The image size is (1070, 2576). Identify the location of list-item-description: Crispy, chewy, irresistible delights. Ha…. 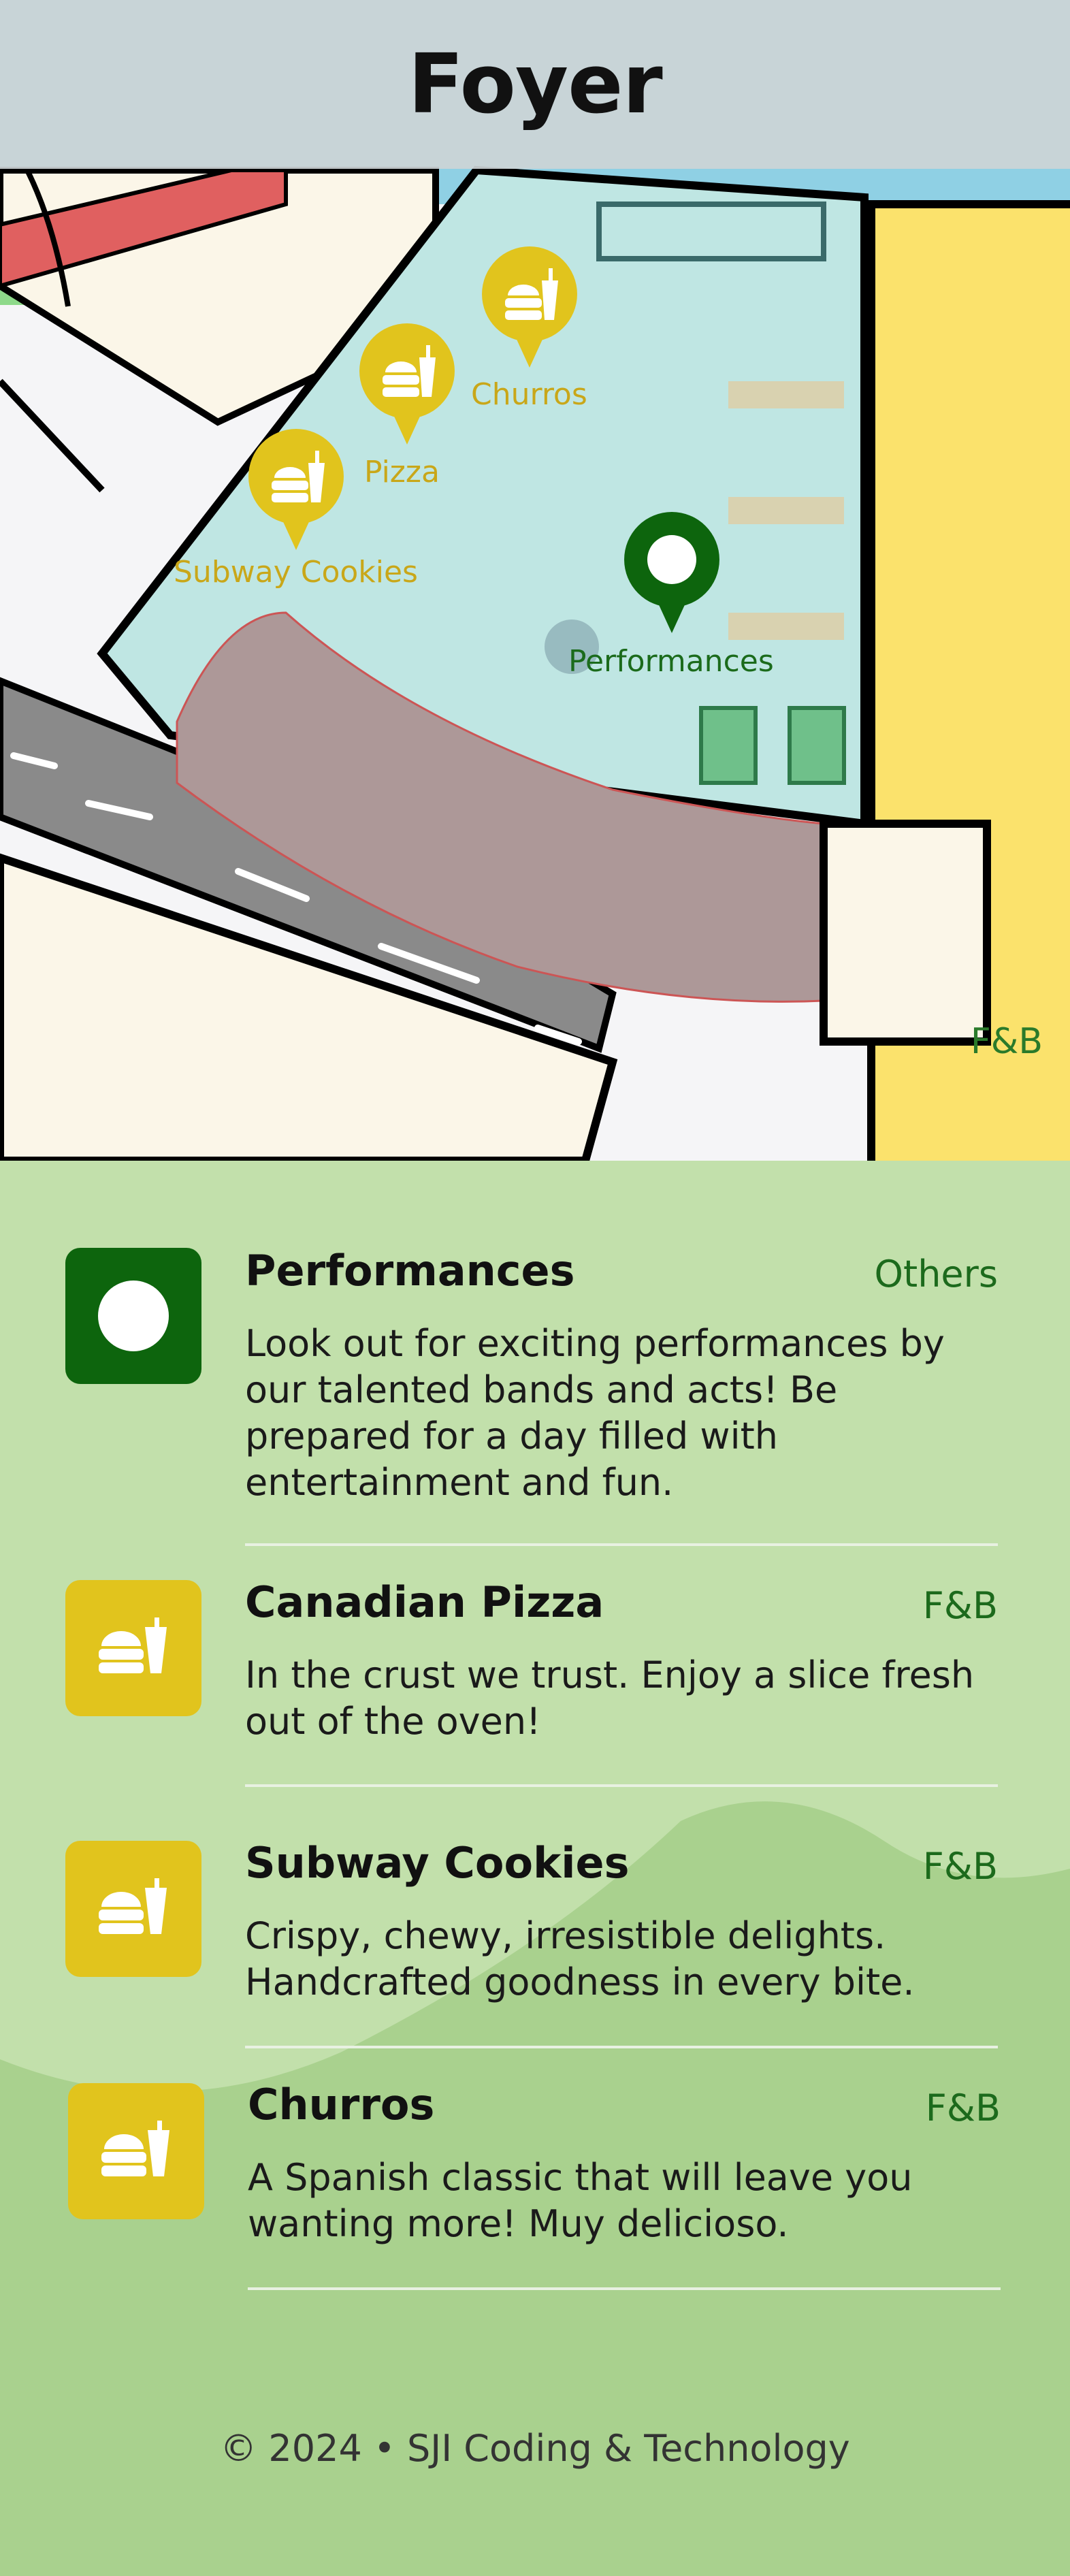
(580, 1959).